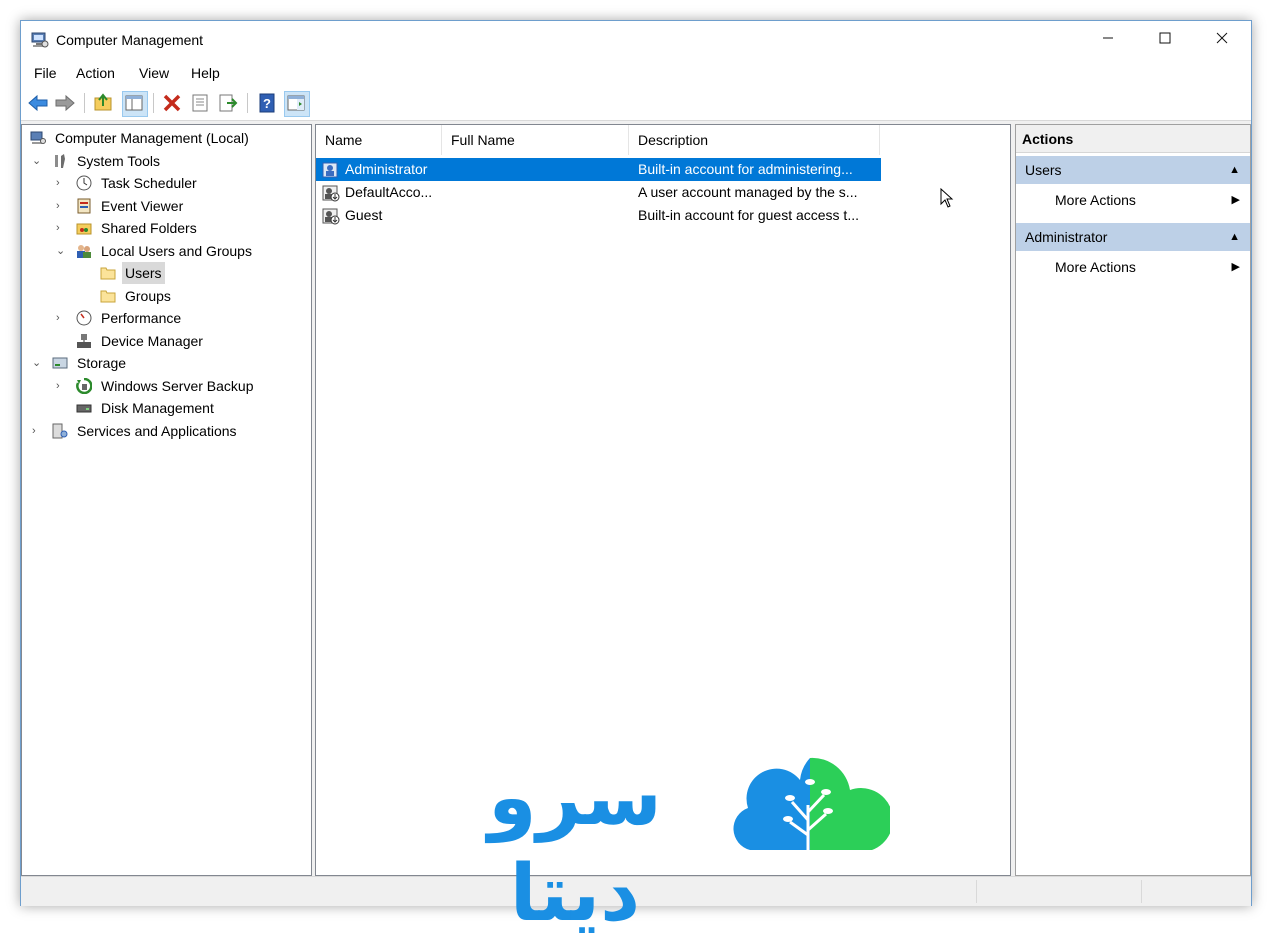 The width and height of the screenshot is (1272, 942). I want to click on tree-item-root: Computer Management (Local), so click(168, 138).